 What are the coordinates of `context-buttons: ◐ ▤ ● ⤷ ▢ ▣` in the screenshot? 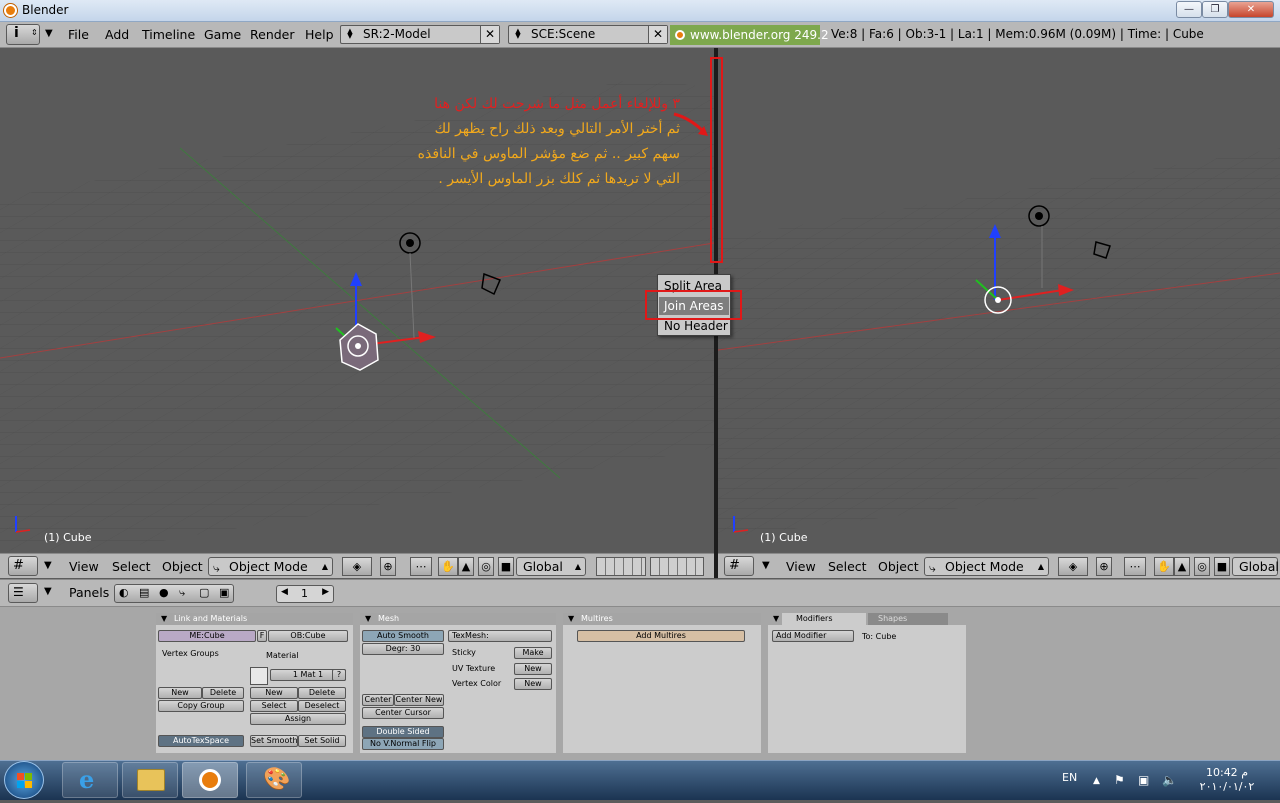 It's located at (174, 593).